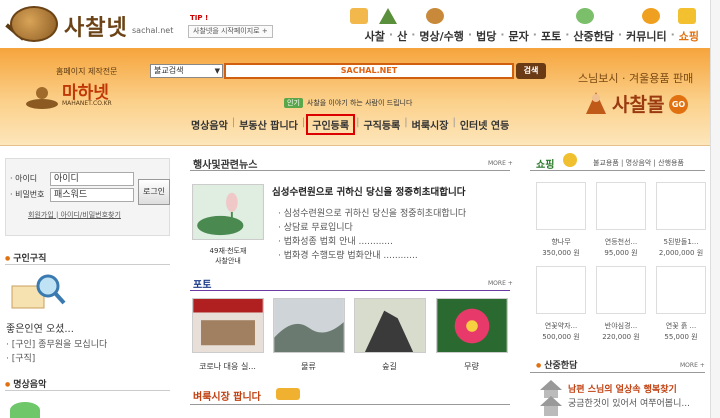  Describe the element at coordinates (471, 366) in the screenshot. I see `photo-caption: 무량` at that location.